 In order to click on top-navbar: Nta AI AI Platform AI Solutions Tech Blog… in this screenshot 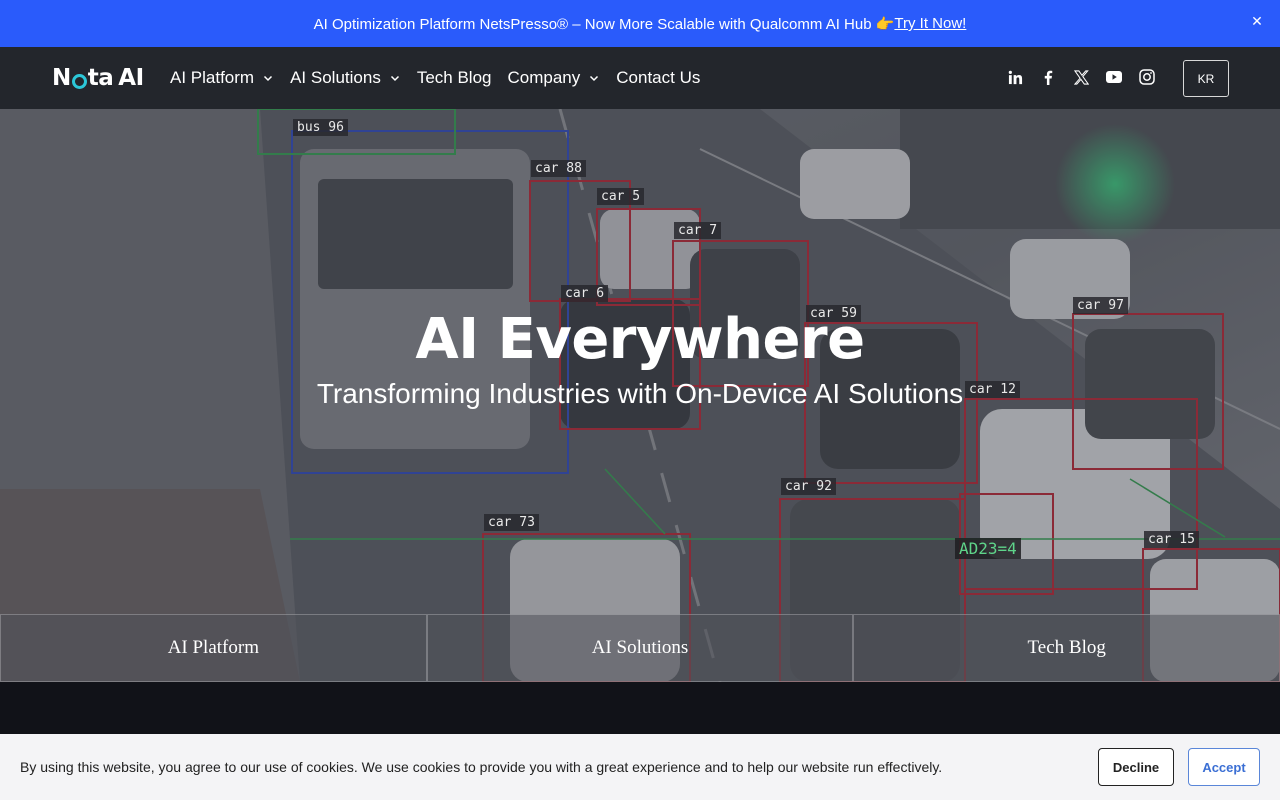, I will do `click(640, 78)`.